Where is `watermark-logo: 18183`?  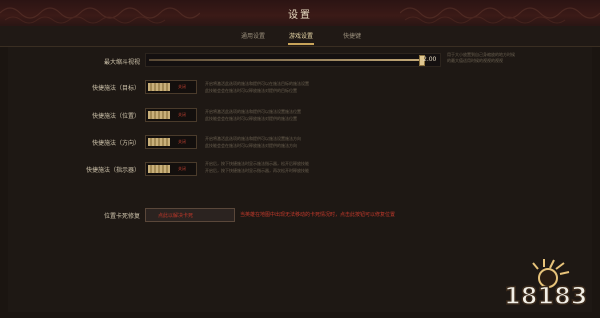 watermark-logo: 18183 is located at coordinates (545, 285).